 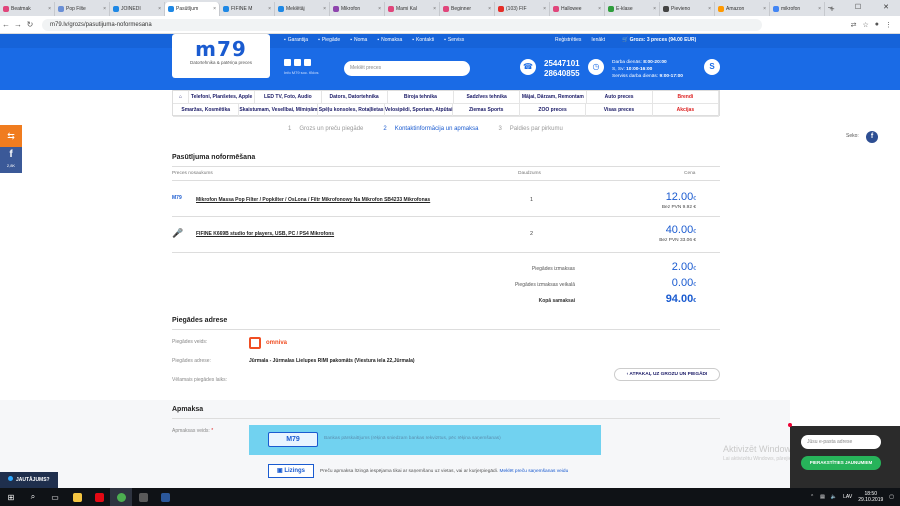 I want to click on browser-tab: Pasūtījum ×, so click(x=192, y=9).